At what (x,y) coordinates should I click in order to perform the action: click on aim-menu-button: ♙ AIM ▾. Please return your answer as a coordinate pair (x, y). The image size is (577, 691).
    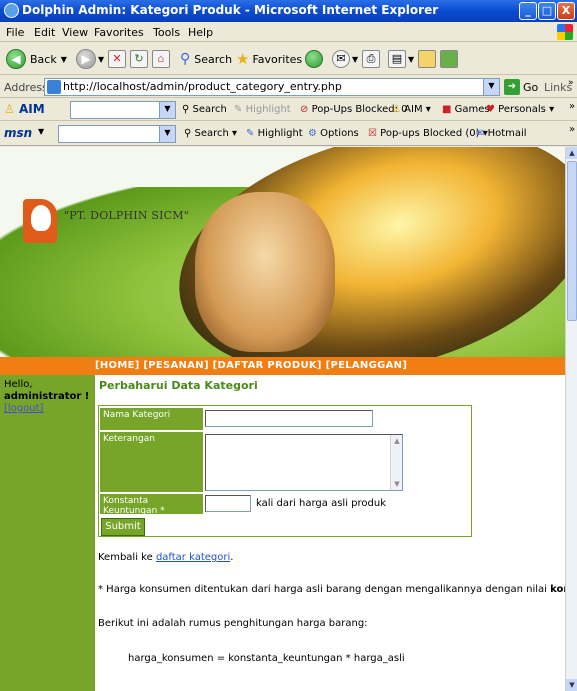
    Looking at the image, I should click on (411, 109).